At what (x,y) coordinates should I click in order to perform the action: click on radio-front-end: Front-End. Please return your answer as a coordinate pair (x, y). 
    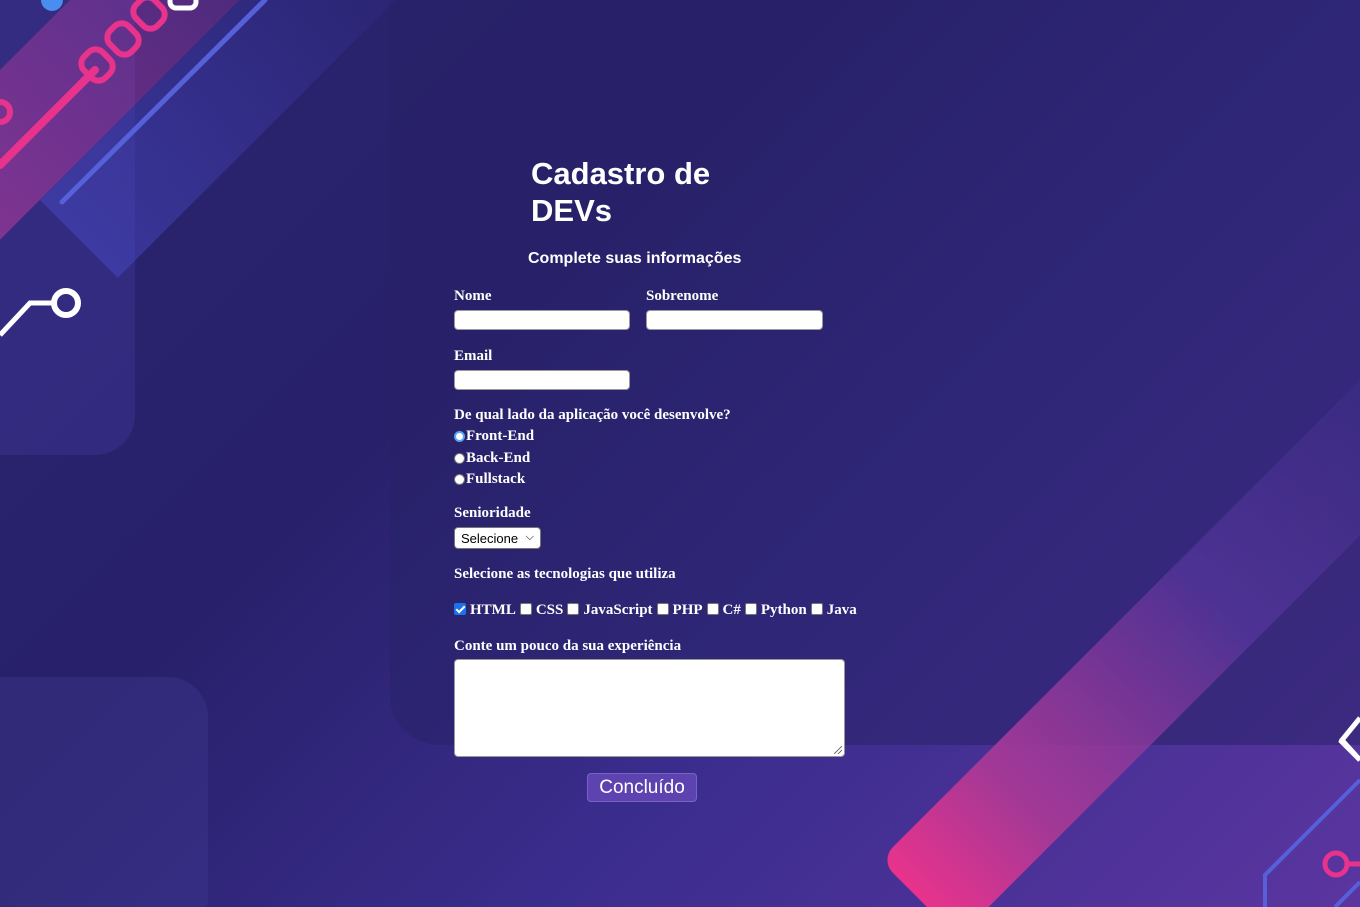
    Looking at the image, I should click on (494, 436).